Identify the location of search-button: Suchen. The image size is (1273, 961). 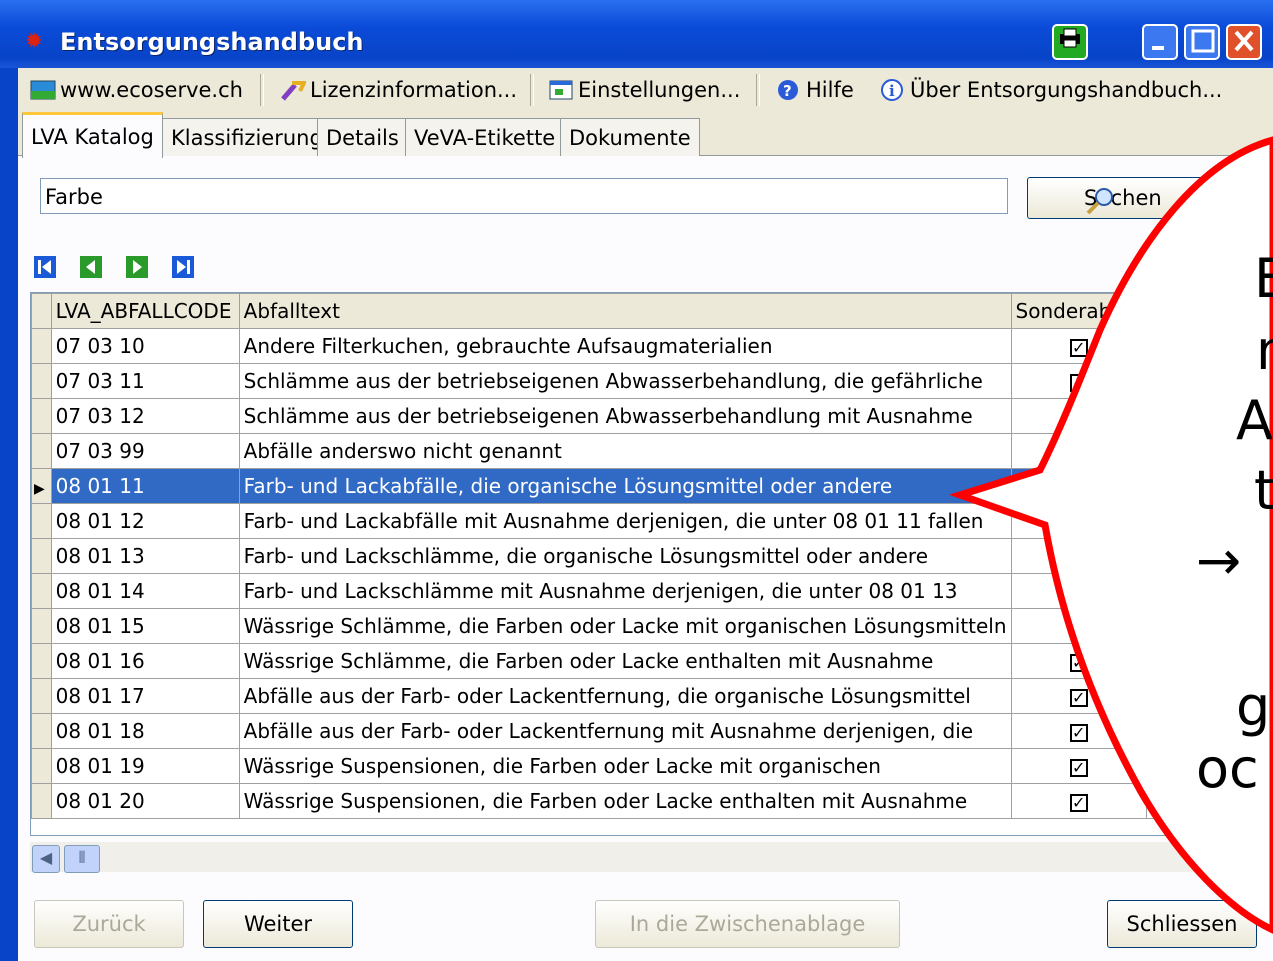
(1127, 198).